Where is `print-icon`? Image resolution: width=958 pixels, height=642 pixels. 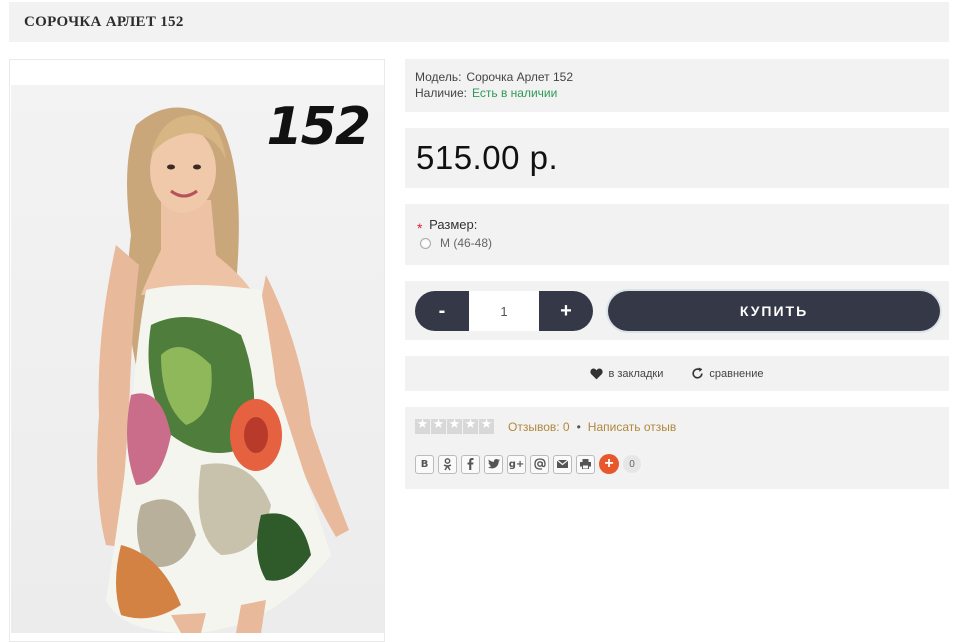
print-icon is located at coordinates (585, 464).